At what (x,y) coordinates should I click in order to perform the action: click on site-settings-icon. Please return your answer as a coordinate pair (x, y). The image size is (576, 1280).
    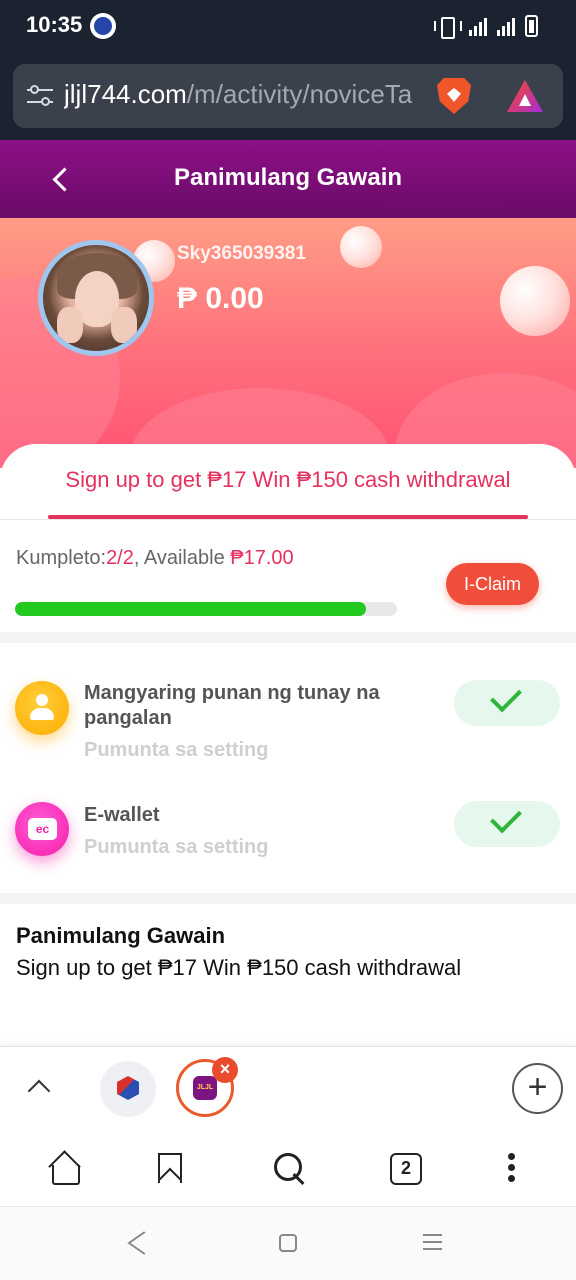
    Looking at the image, I should click on (40, 96).